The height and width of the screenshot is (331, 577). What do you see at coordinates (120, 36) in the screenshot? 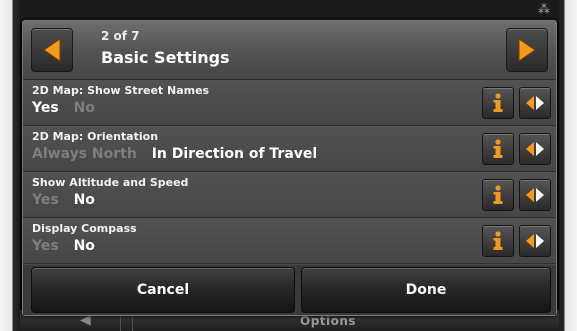
I see `page-indicator: 2 of 7` at bounding box center [120, 36].